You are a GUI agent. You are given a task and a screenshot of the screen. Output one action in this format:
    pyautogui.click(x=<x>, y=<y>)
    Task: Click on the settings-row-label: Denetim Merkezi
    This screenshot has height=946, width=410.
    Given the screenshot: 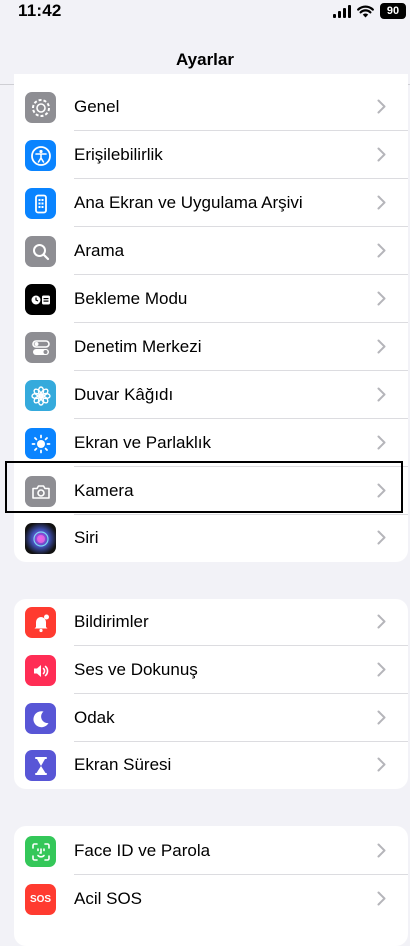 What is the action you would take?
    pyautogui.click(x=138, y=346)
    